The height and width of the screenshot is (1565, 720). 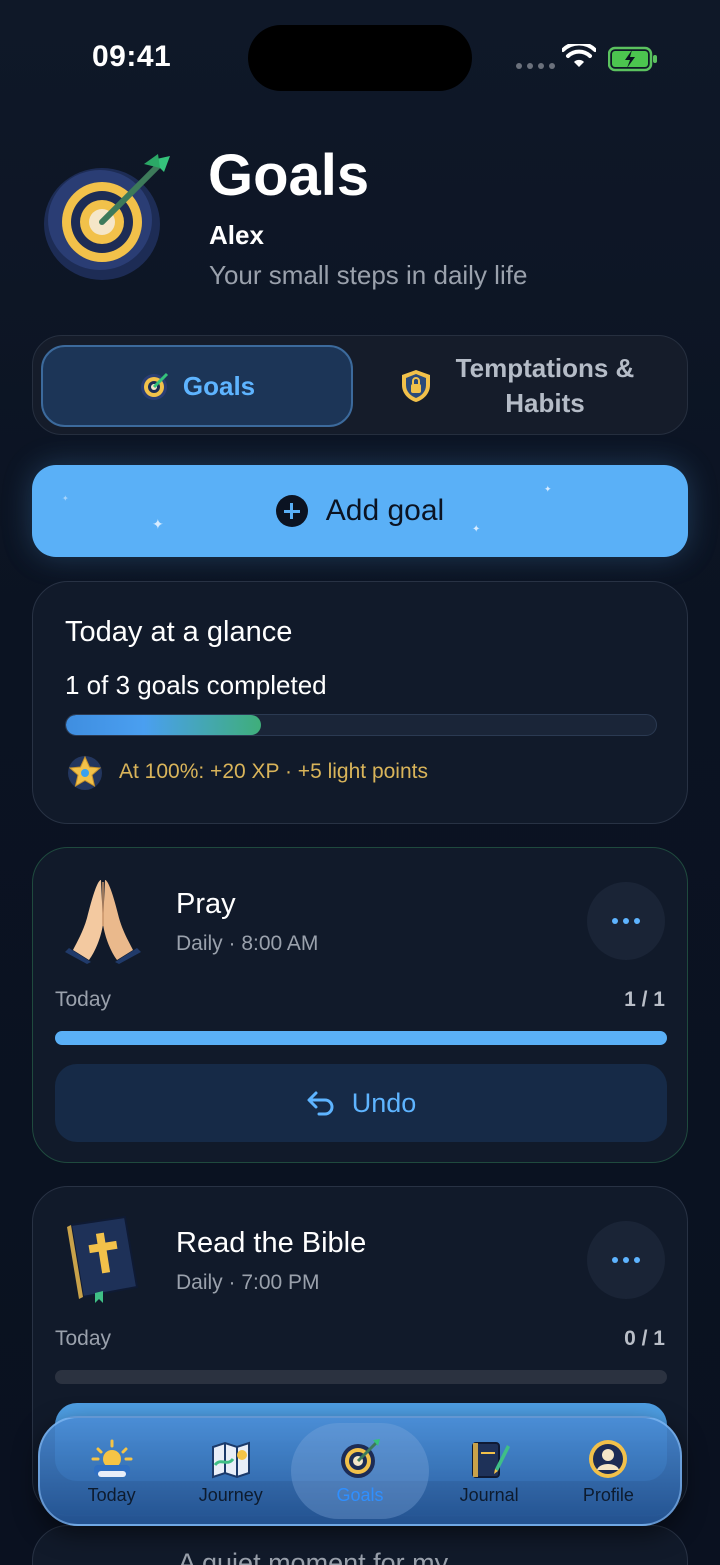 What do you see at coordinates (360, 58) in the screenshot?
I see `dynamic-island` at bounding box center [360, 58].